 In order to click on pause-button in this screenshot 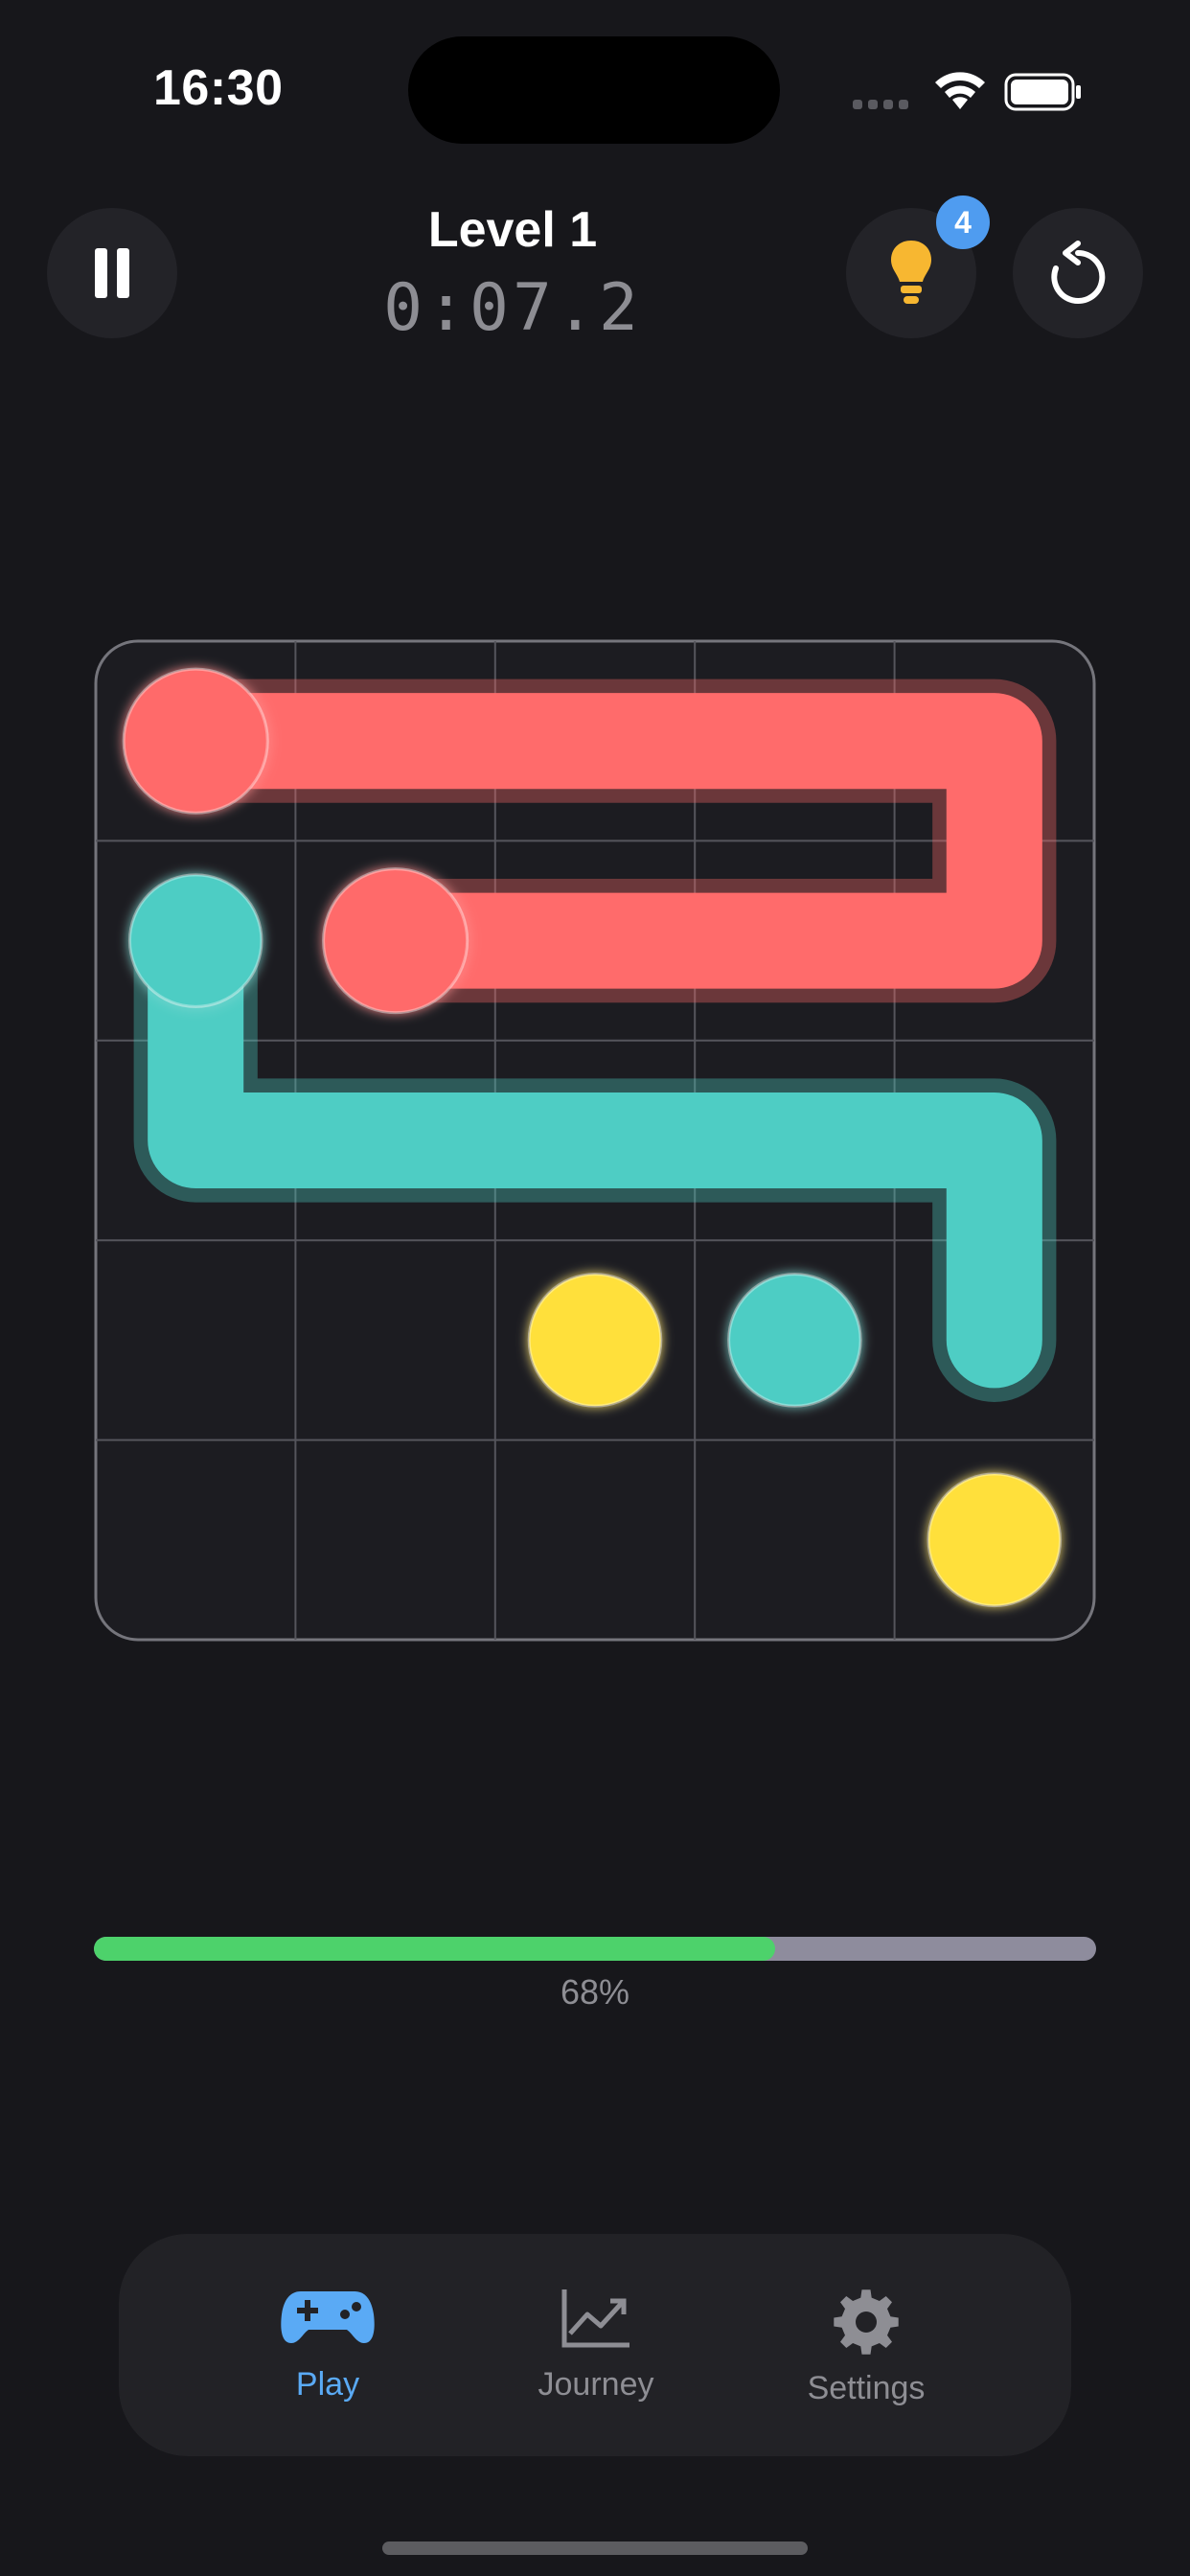, I will do `click(112, 273)`.